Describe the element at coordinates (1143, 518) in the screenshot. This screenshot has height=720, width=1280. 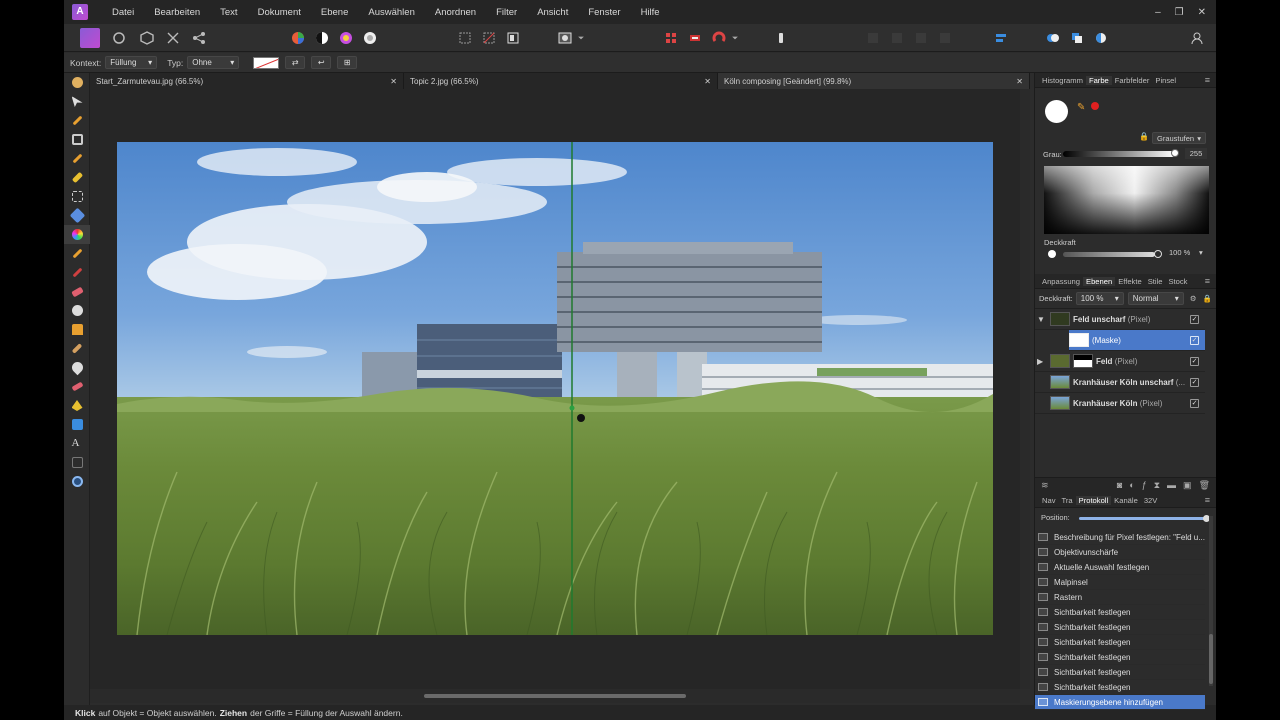
I see `history-position-slider` at that location.